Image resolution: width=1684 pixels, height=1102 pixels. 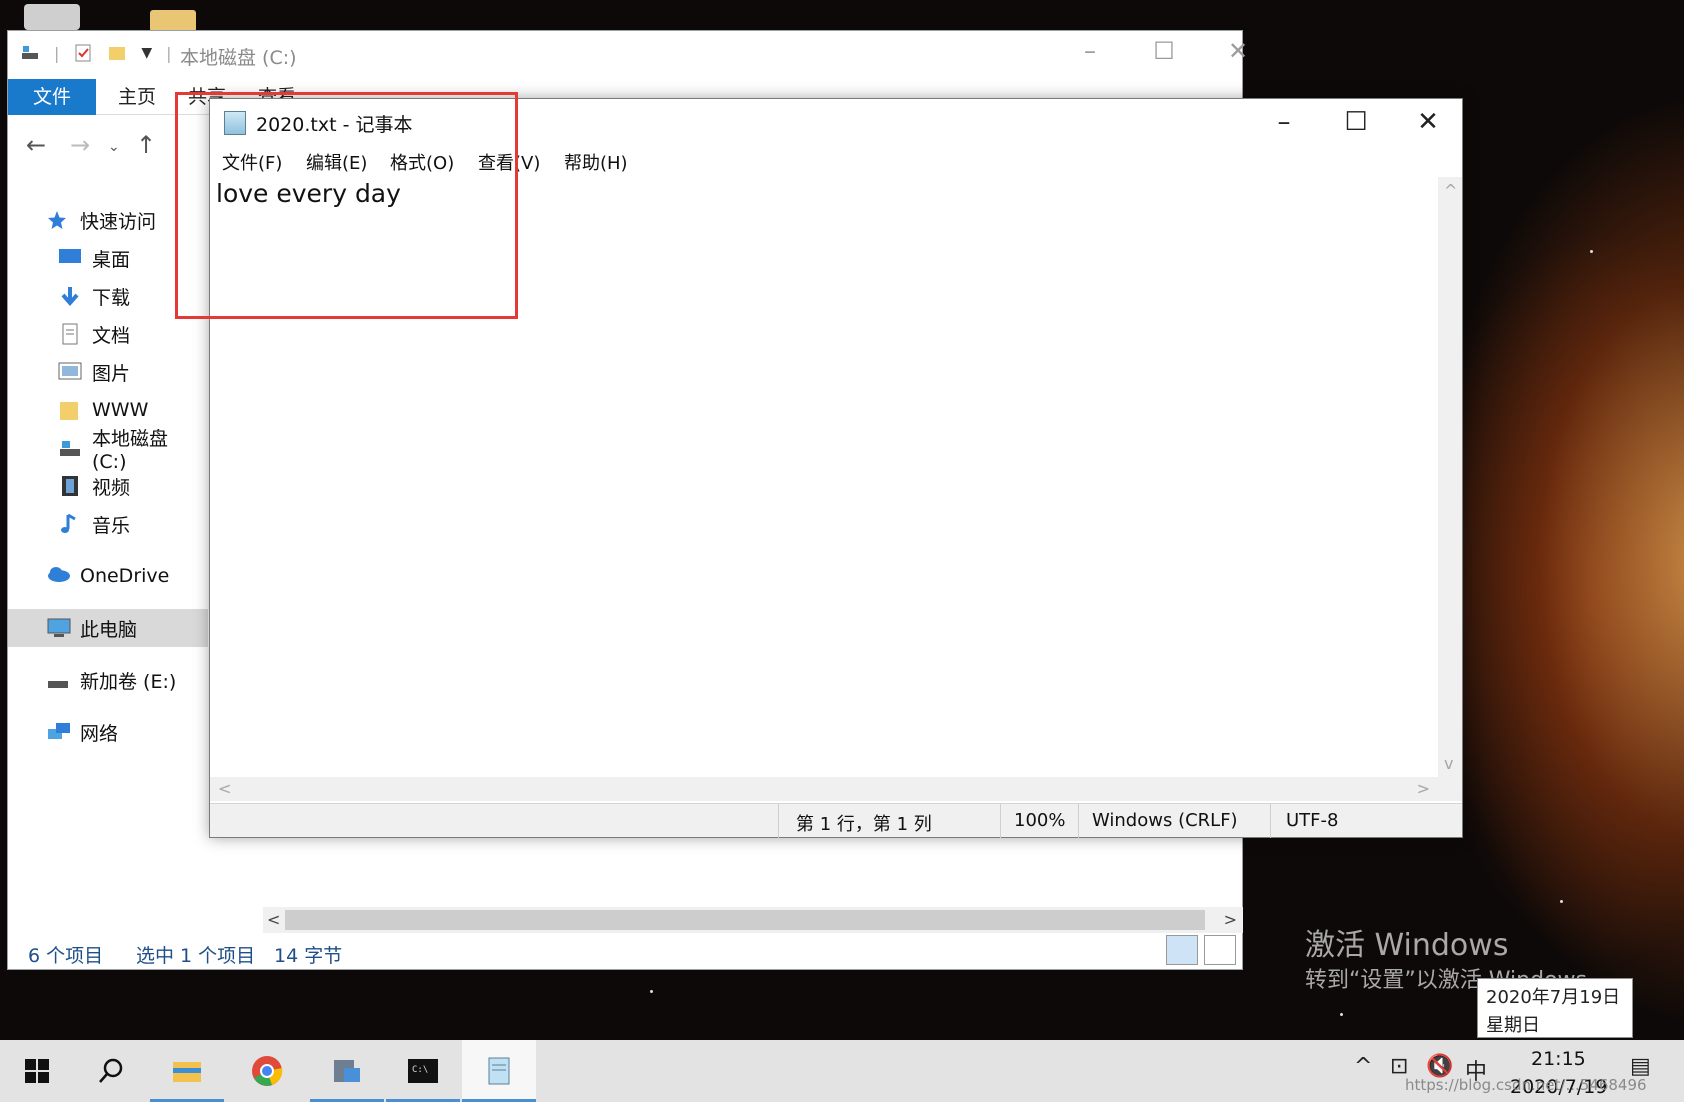 I want to click on sidebar-item-videos: 视频, so click(x=108, y=486).